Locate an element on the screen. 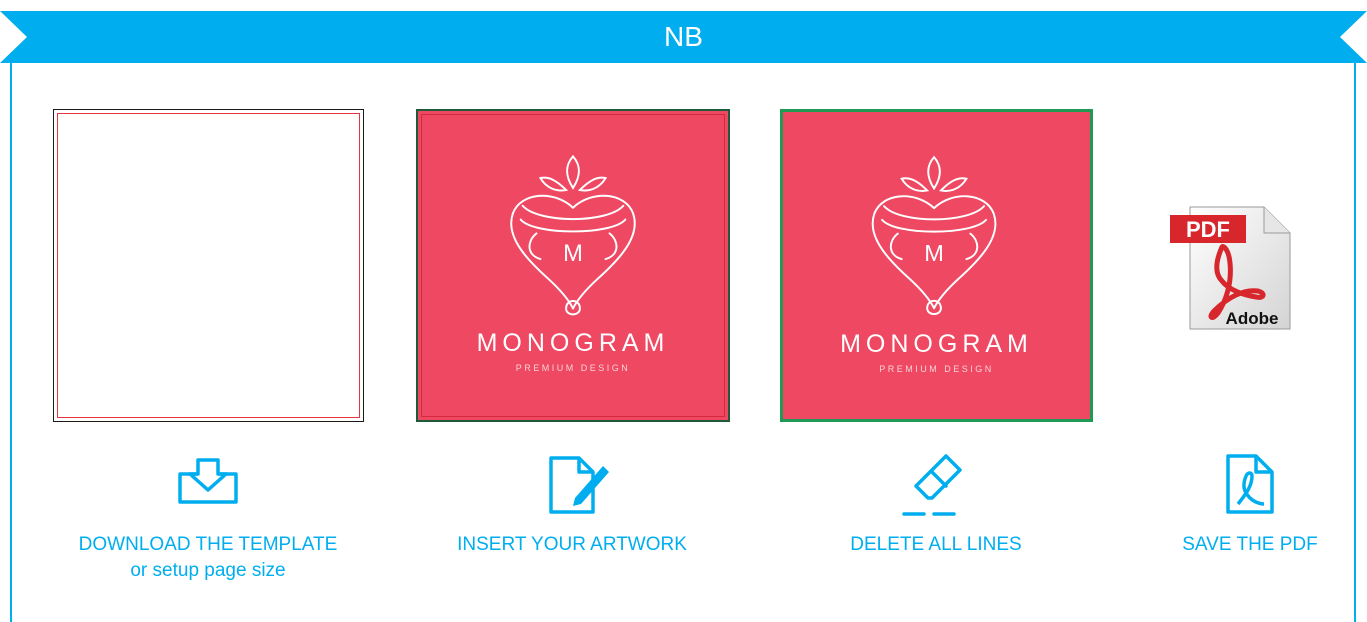 The image size is (1367, 622). step-label-download: DOWNLOAD THE TEMPLATE or setup page size is located at coordinates (208, 558).